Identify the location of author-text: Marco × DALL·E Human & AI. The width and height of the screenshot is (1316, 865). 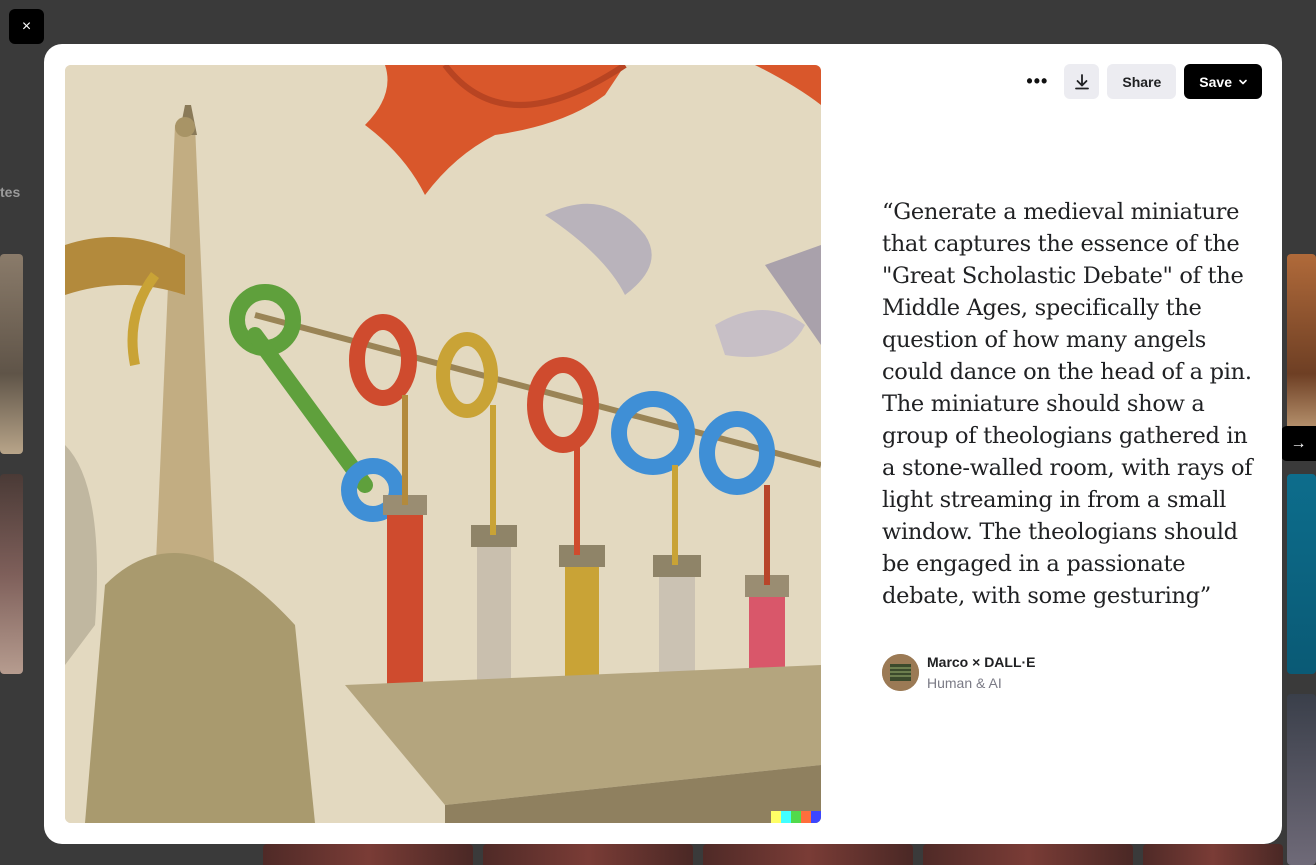
(981, 672).